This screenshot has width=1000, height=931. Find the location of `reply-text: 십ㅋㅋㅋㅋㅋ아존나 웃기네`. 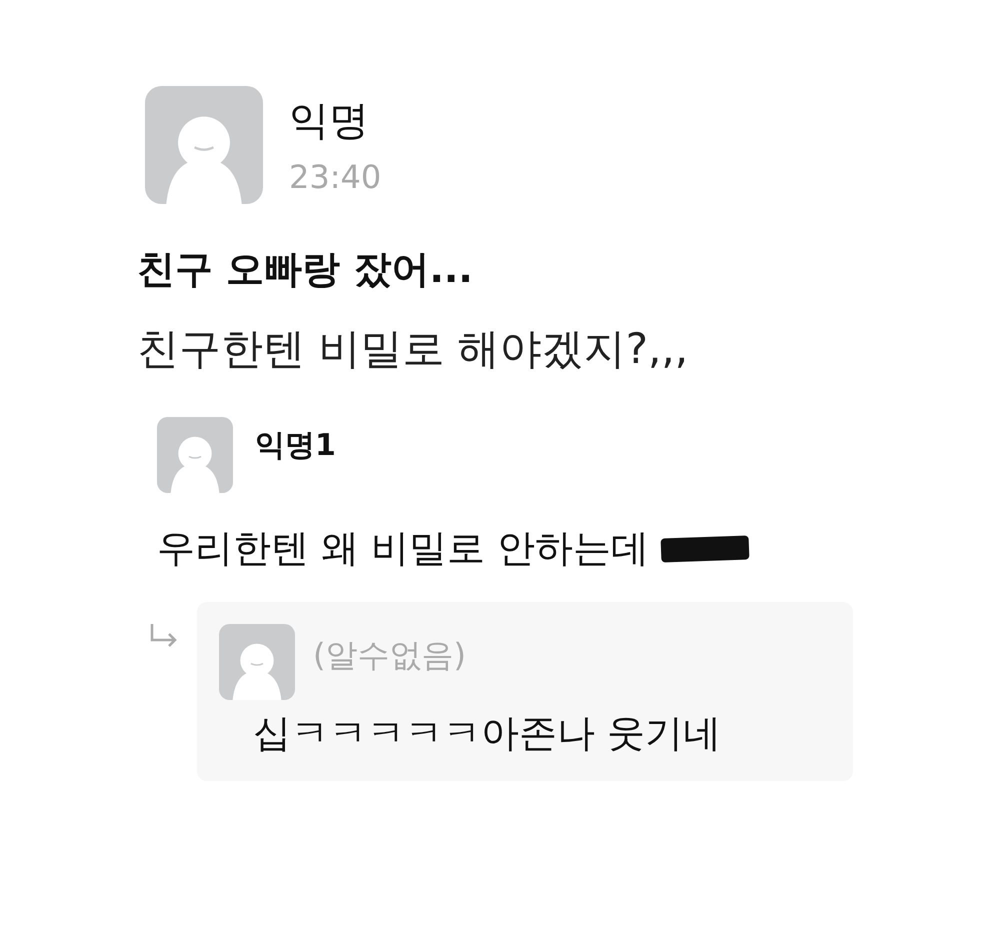

reply-text: 십ㅋㅋㅋㅋㅋ아존나 웃기네 is located at coordinates (487, 733).